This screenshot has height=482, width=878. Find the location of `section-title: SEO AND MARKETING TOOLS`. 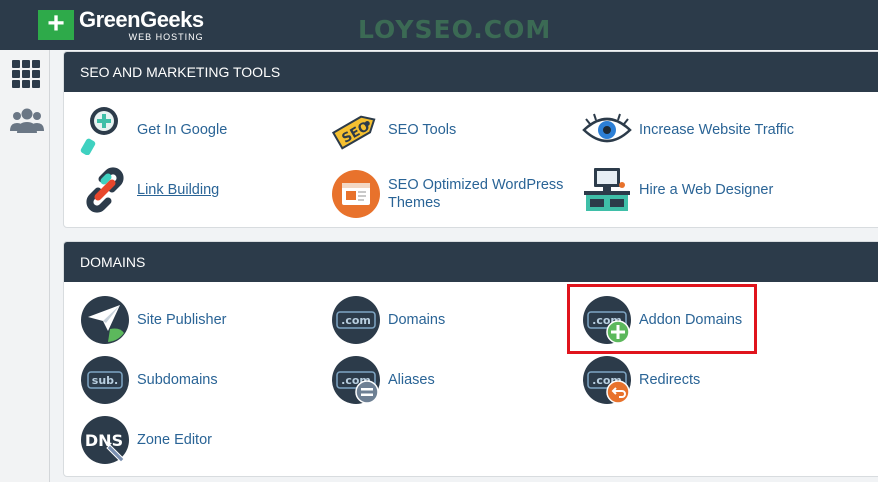

section-title: SEO AND MARKETING TOOLS is located at coordinates (471, 72).